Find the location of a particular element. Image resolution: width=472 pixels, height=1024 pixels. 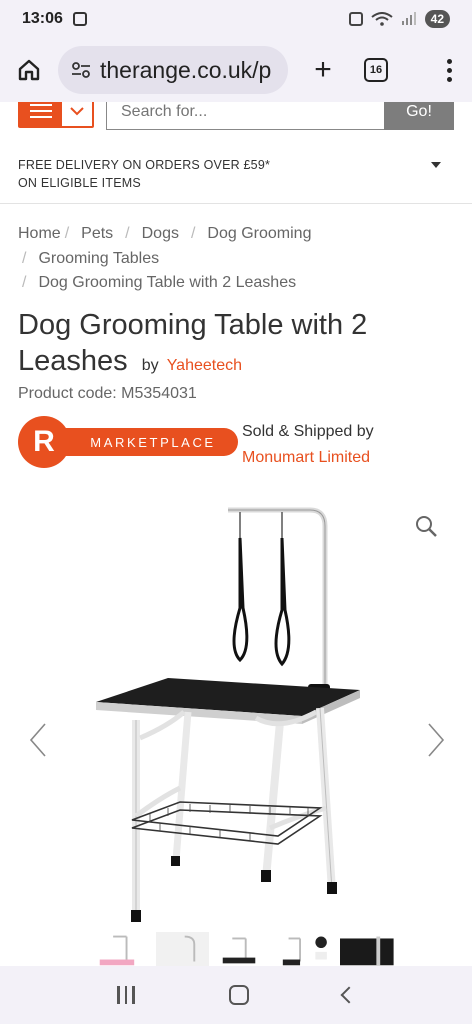

breadcrumb-home: Home is located at coordinates (39, 233).